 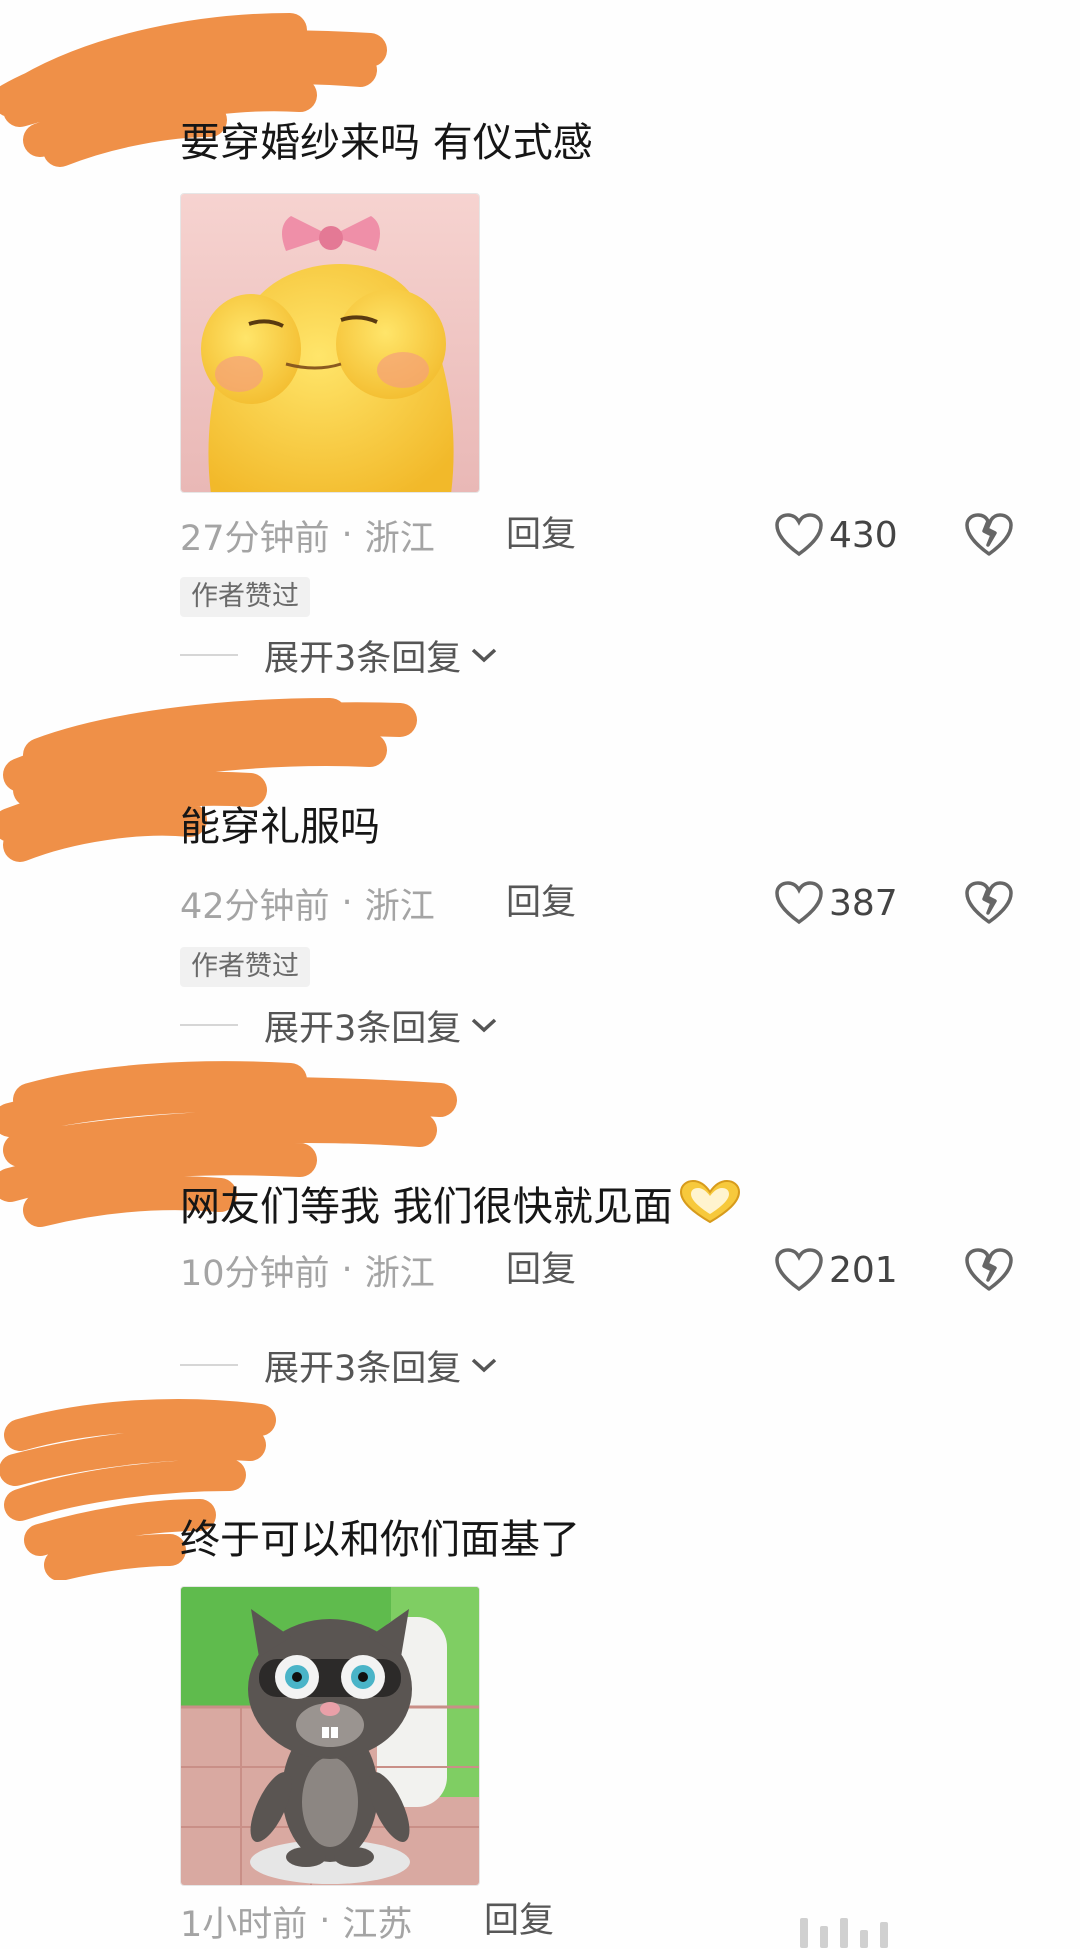 What do you see at coordinates (255, 538) in the screenshot?
I see `comment-time: 27分钟前` at bounding box center [255, 538].